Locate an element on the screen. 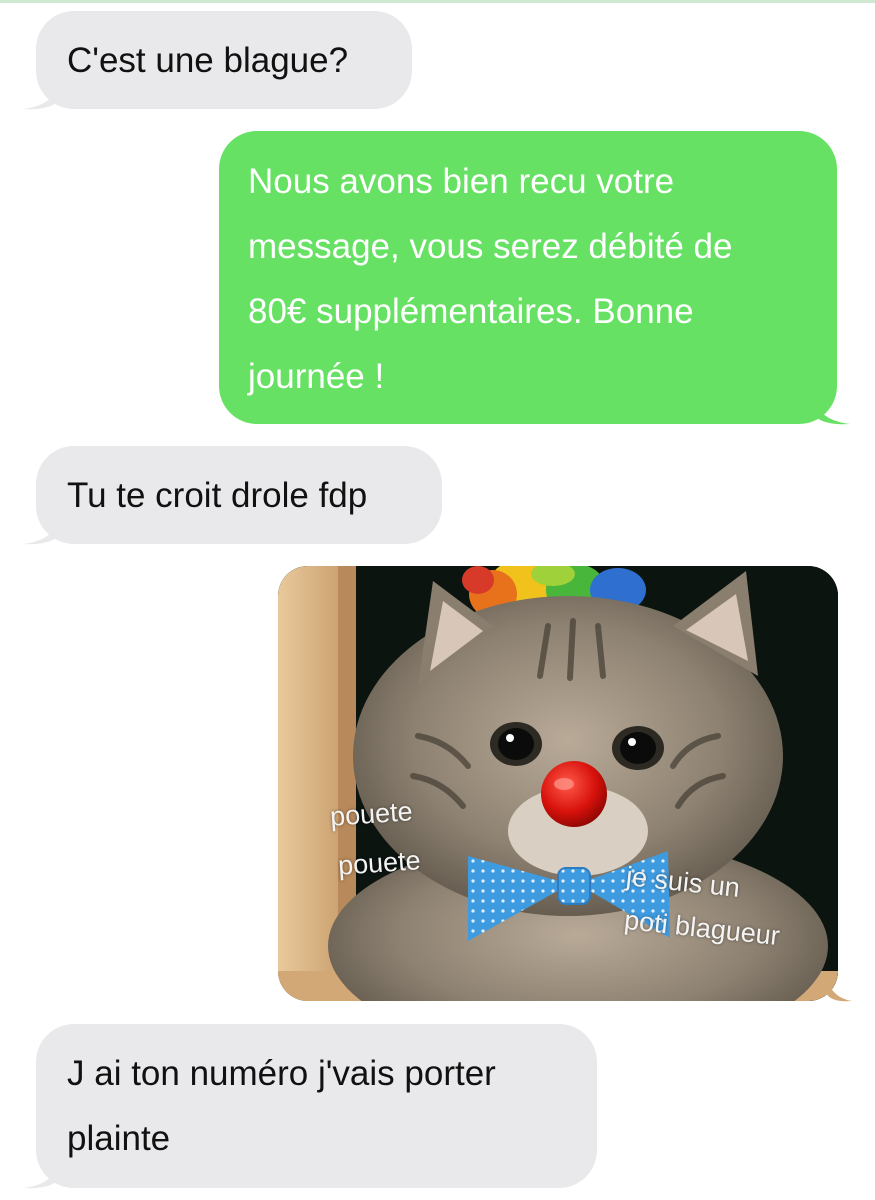 The width and height of the screenshot is (875, 1200). message-line: J ai ton numéro j'vais porter is located at coordinates (281, 1073).